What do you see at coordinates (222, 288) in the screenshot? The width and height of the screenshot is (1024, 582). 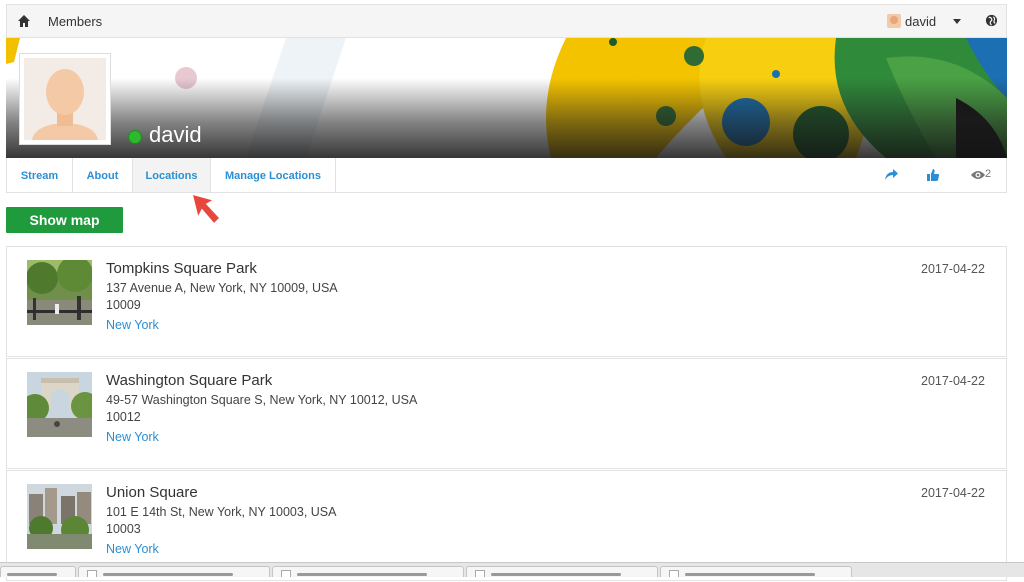 I see `location-address: 137 Avenue A, New York, NY 10009, USA` at bounding box center [222, 288].